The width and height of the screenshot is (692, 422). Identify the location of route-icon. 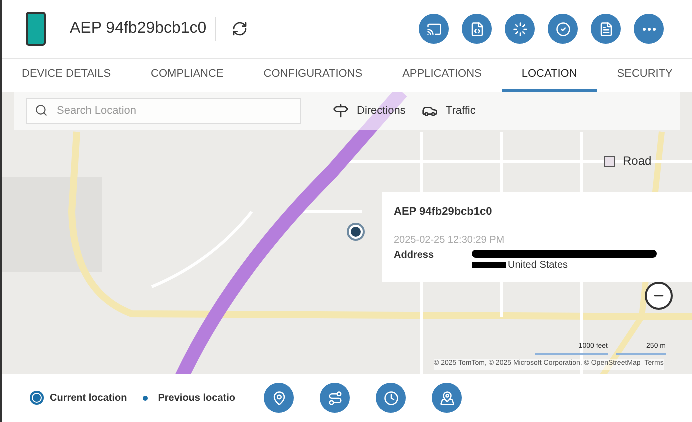
(335, 398).